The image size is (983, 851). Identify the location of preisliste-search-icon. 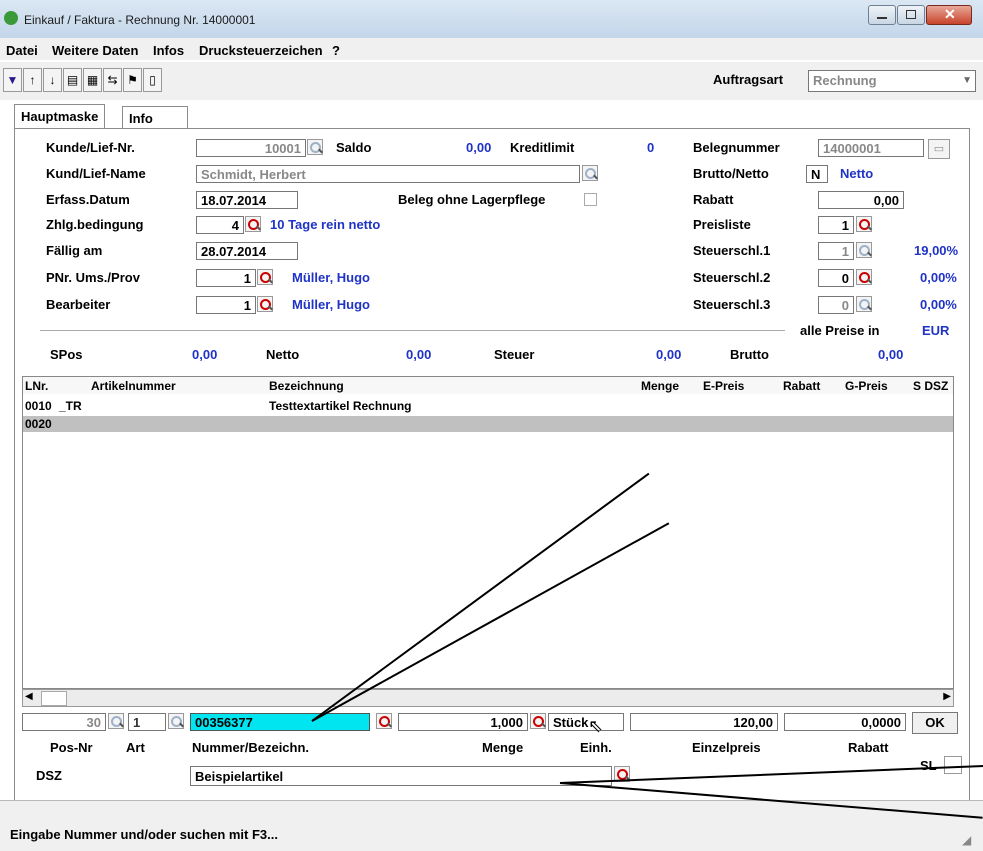
(864, 224).